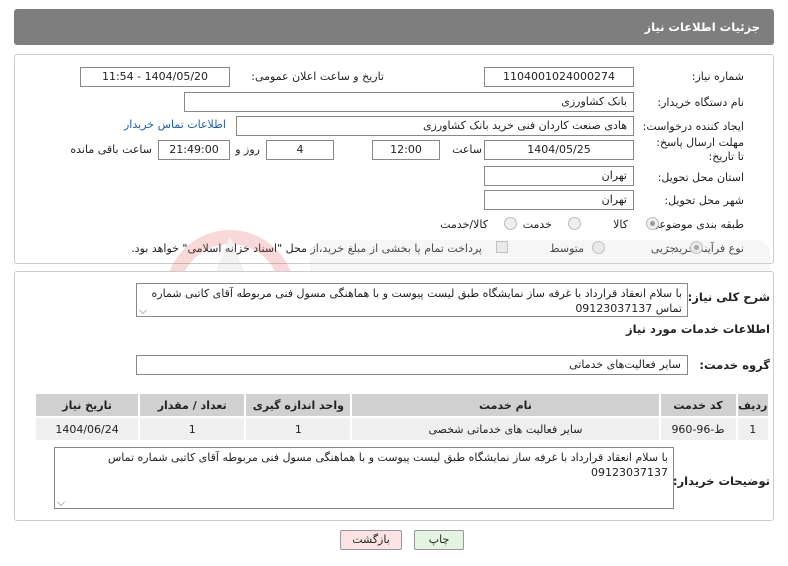 The height and width of the screenshot is (566, 788). What do you see at coordinates (721, 481) in the screenshot?
I see `buyer-notes-label: توضیحات خریدار:` at bounding box center [721, 481].